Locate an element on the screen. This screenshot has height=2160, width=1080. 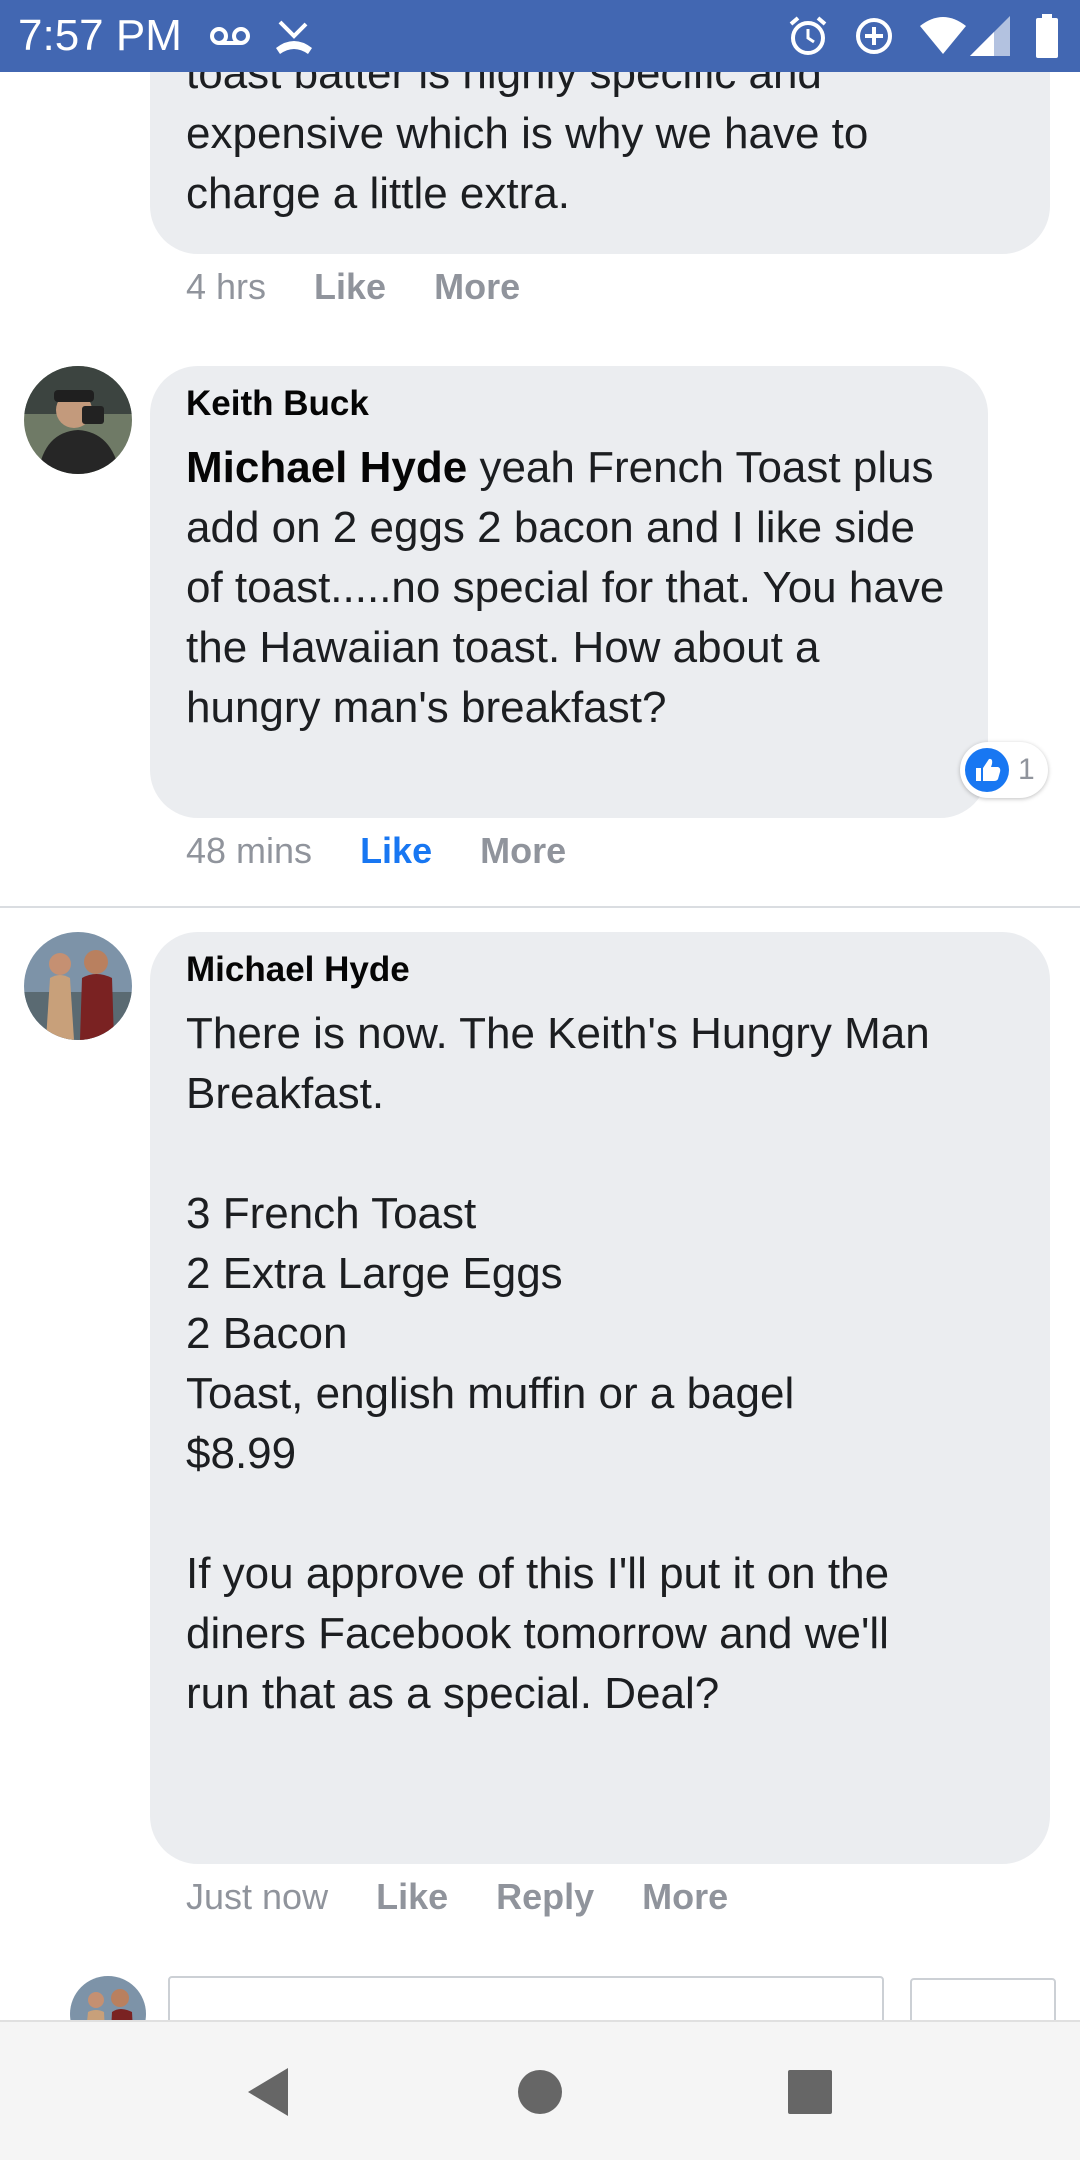
comment-timestamp: 48 mins is located at coordinates (249, 850).